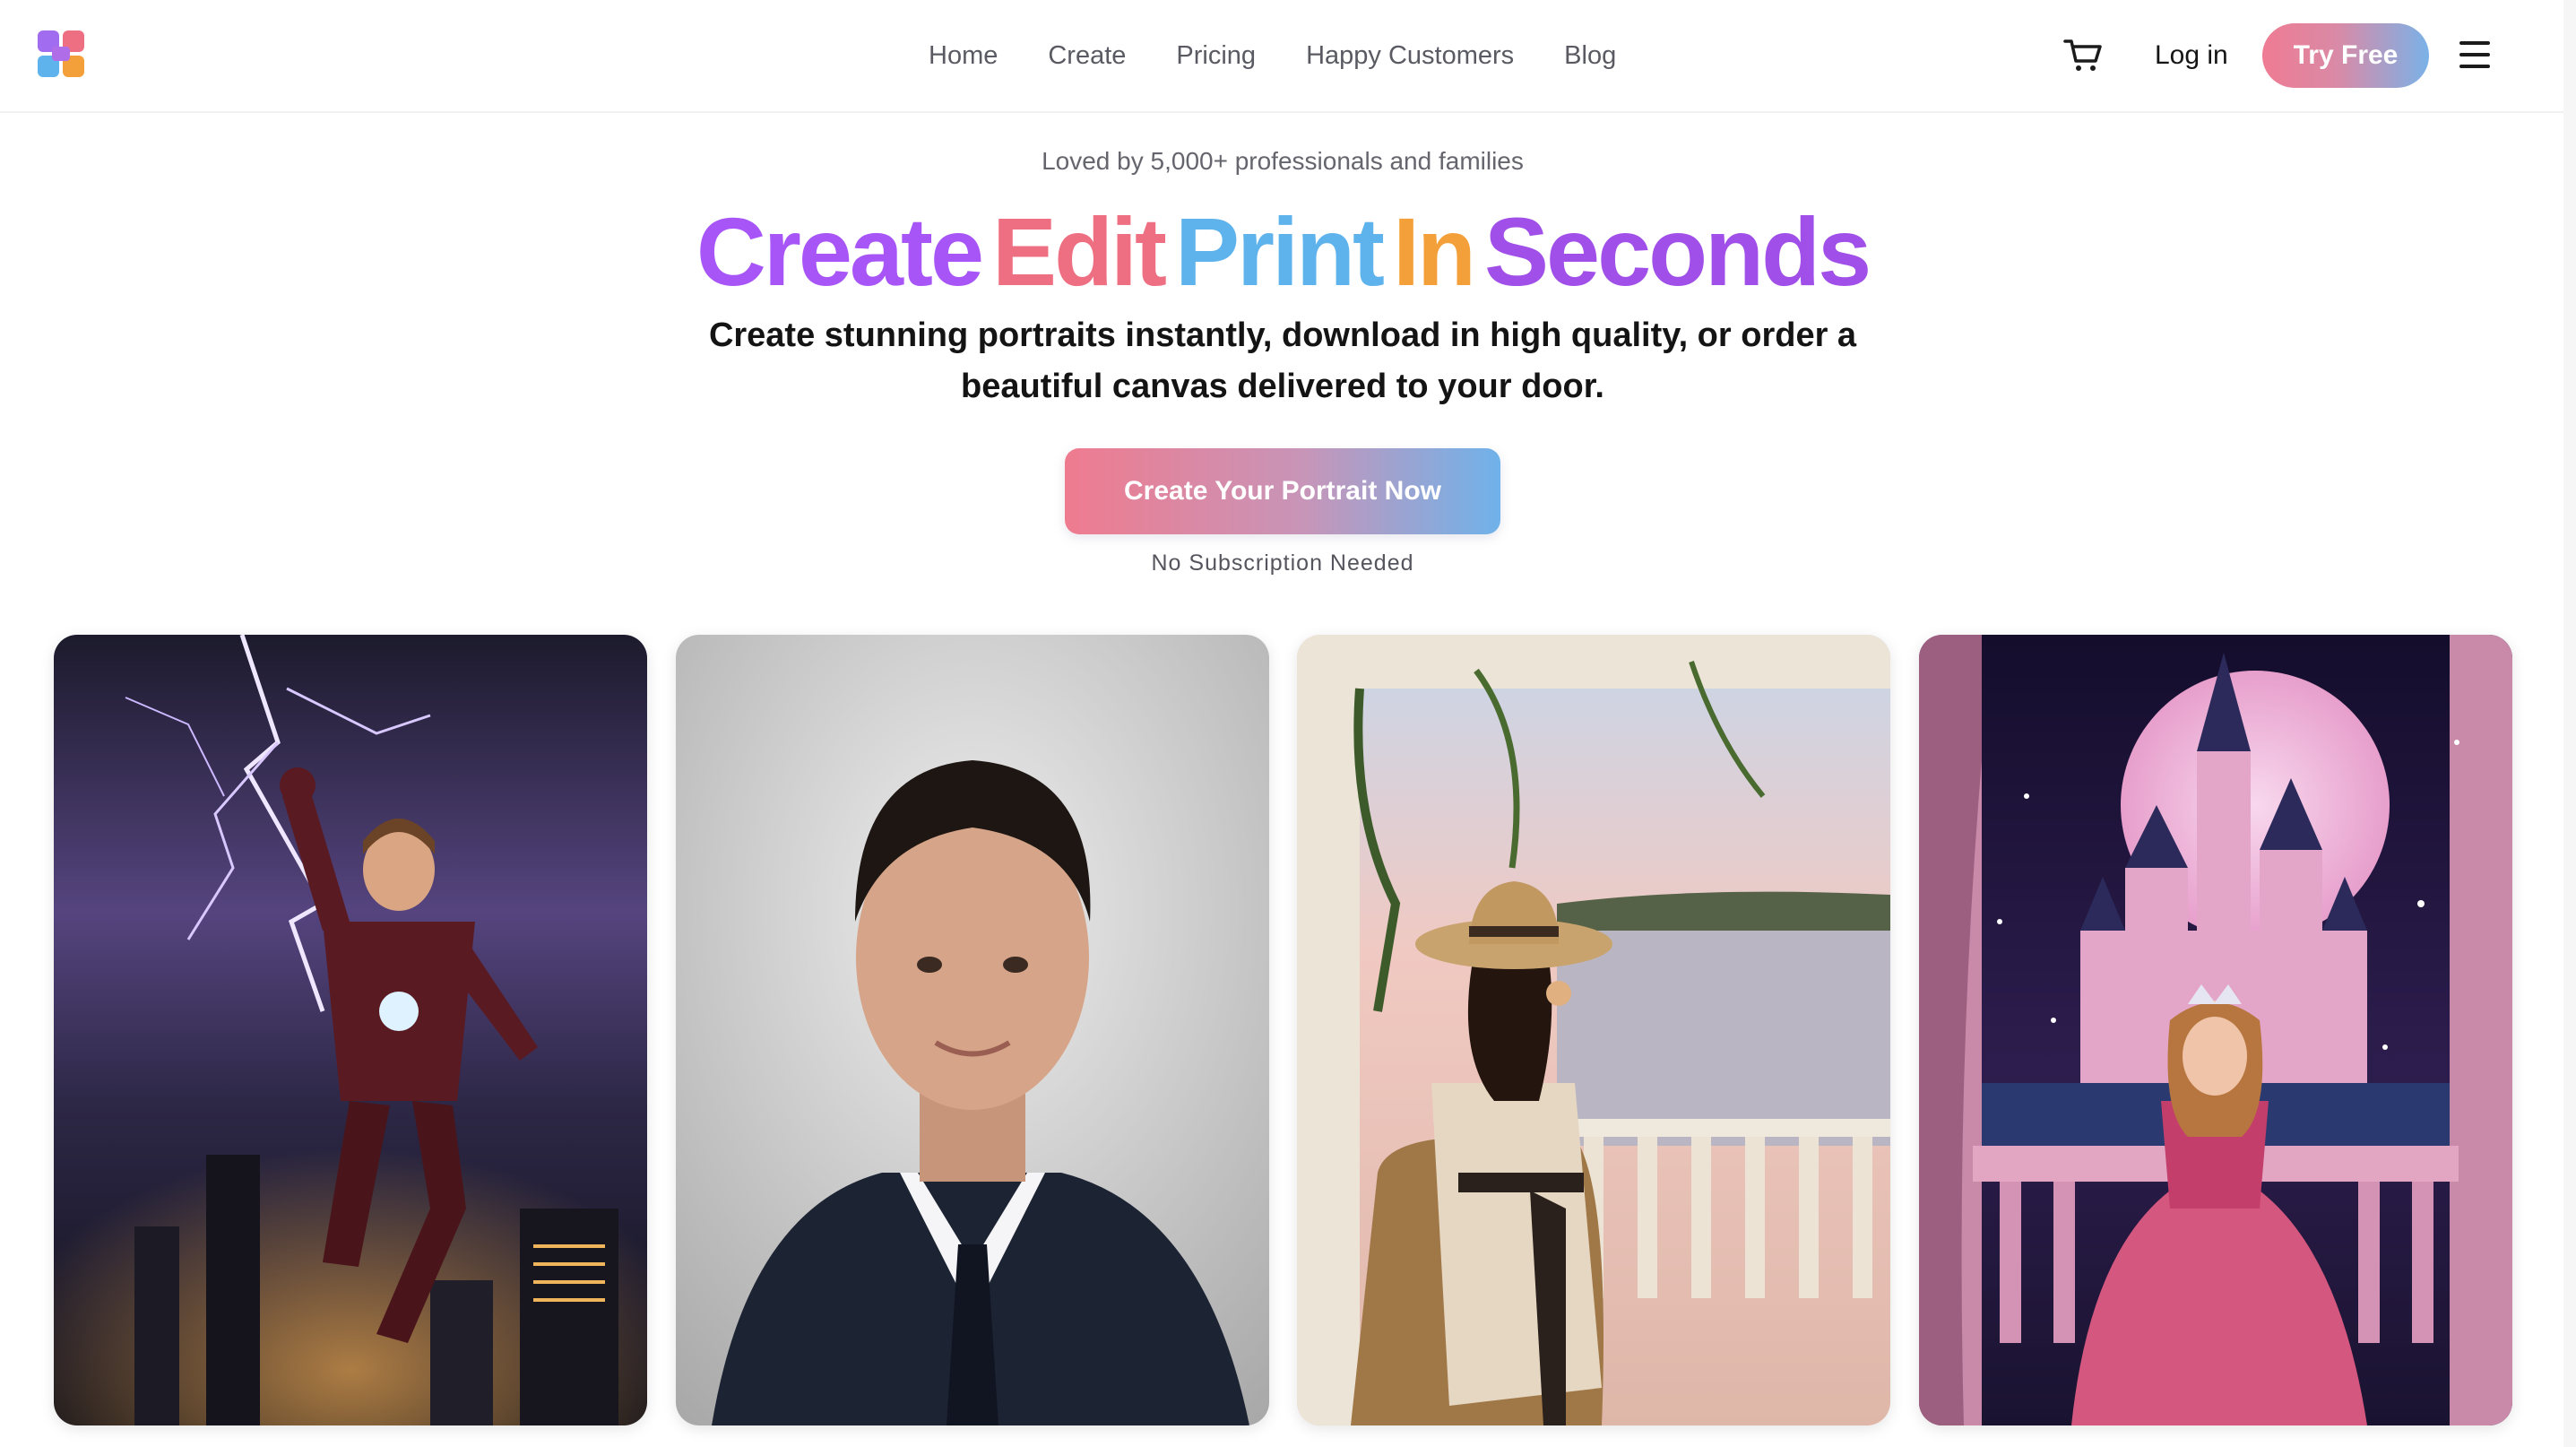 The height and width of the screenshot is (1447, 2576). What do you see at coordinates (1590, 56) in the screenshot?
I see `nav-link-blog: Blog` at bounding box center [1590, 56].